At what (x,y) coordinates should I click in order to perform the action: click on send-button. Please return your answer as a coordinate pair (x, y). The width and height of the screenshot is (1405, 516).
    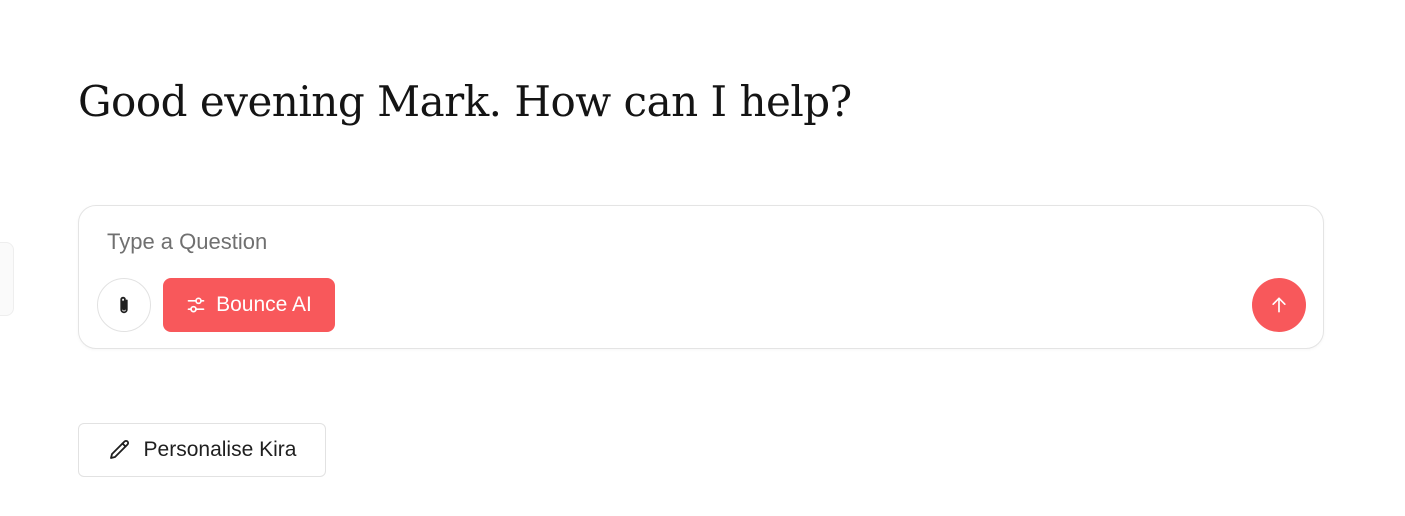
    Looking at the image, I should click on (1279, 305).